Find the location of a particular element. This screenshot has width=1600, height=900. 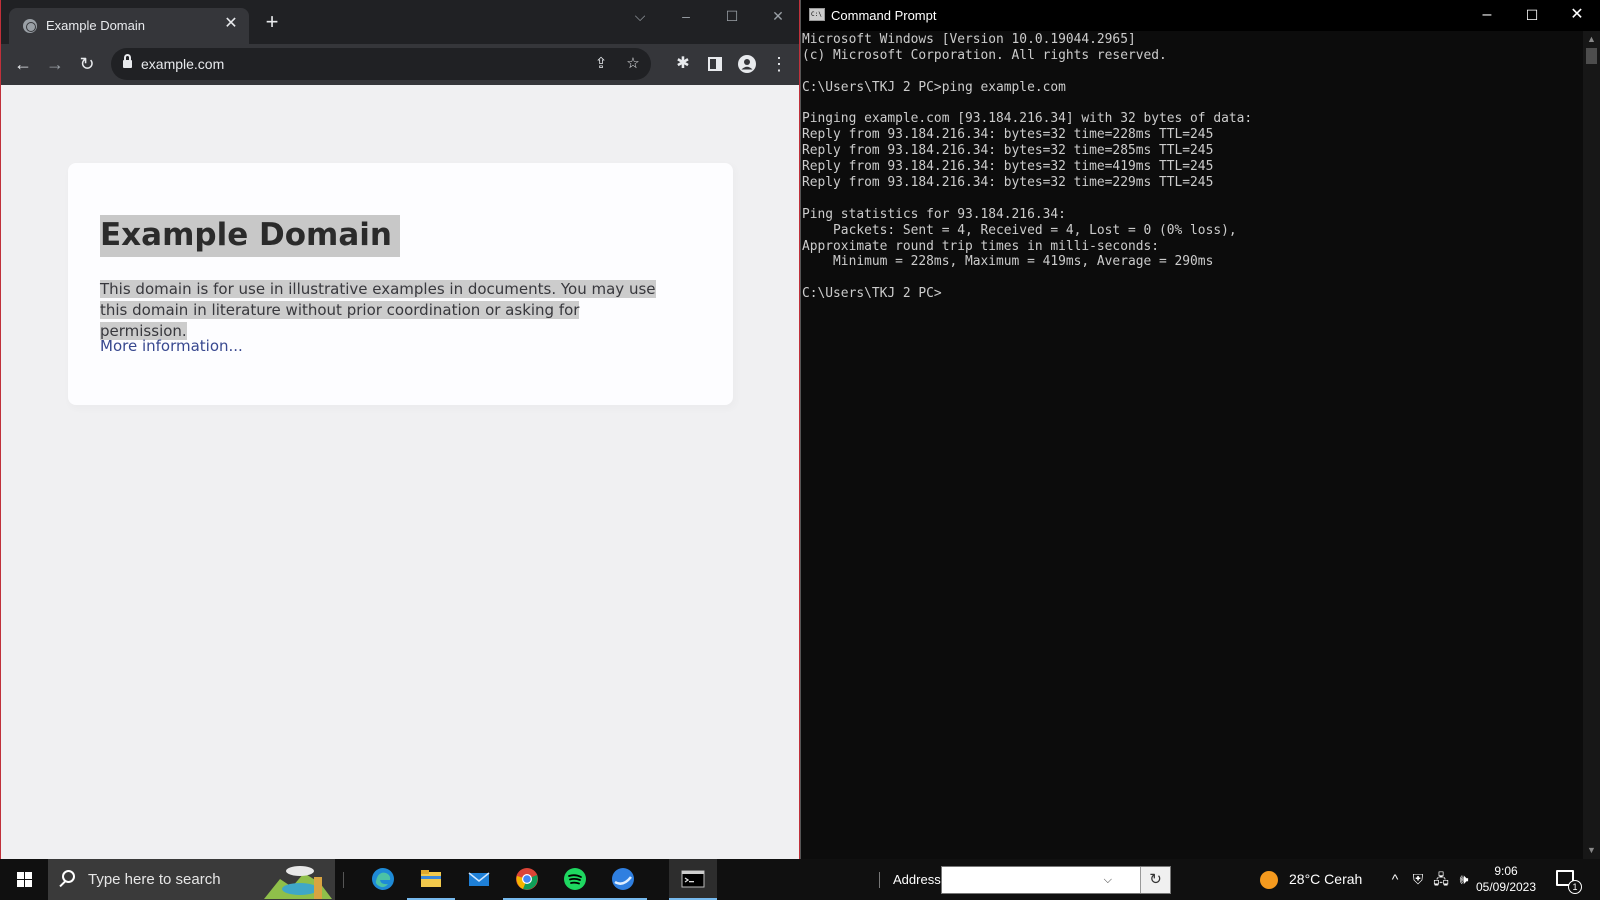

tab-close-icon: ✕ is located at coordinates (231, 24).